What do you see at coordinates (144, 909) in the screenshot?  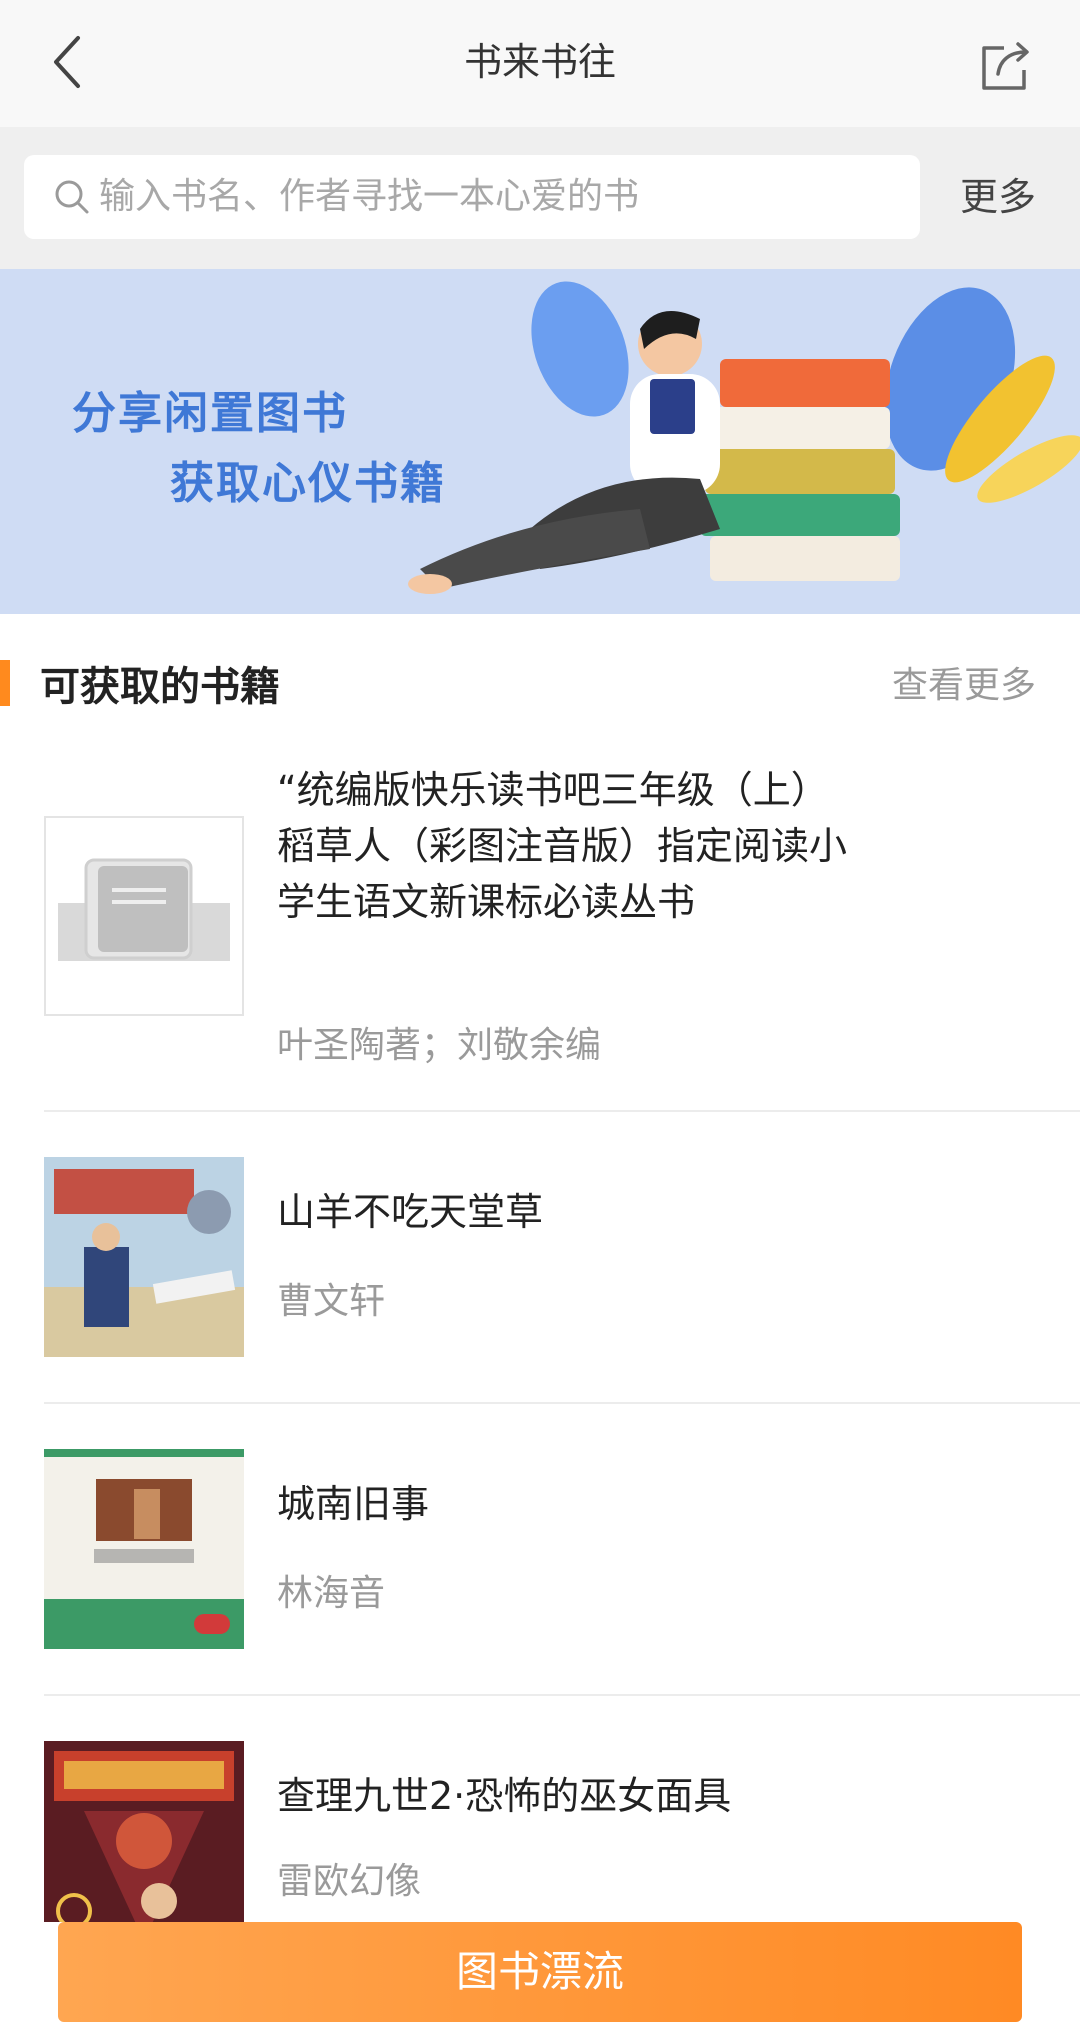 I see `placeholder-book-icon` at bounding box center [144, 909].